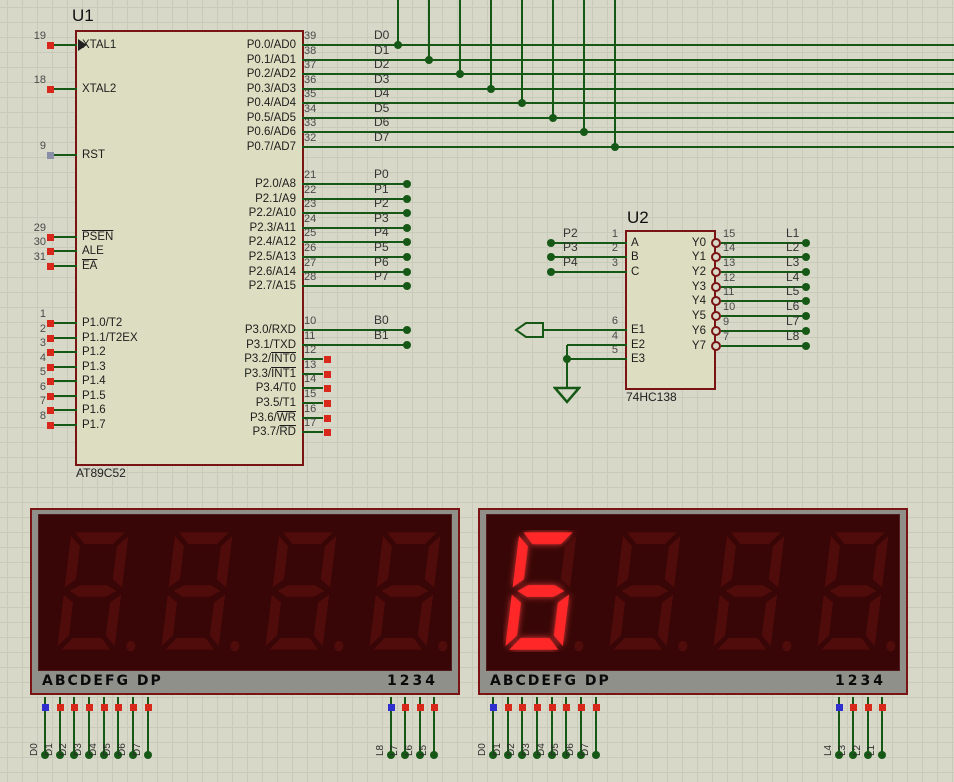 Image resolution: width=954 pixels, height=782 pixels. What do you see at coordinates (310, 109) in the screenshot?
I see `pin-number: 34` at bounding box center [310, 109].